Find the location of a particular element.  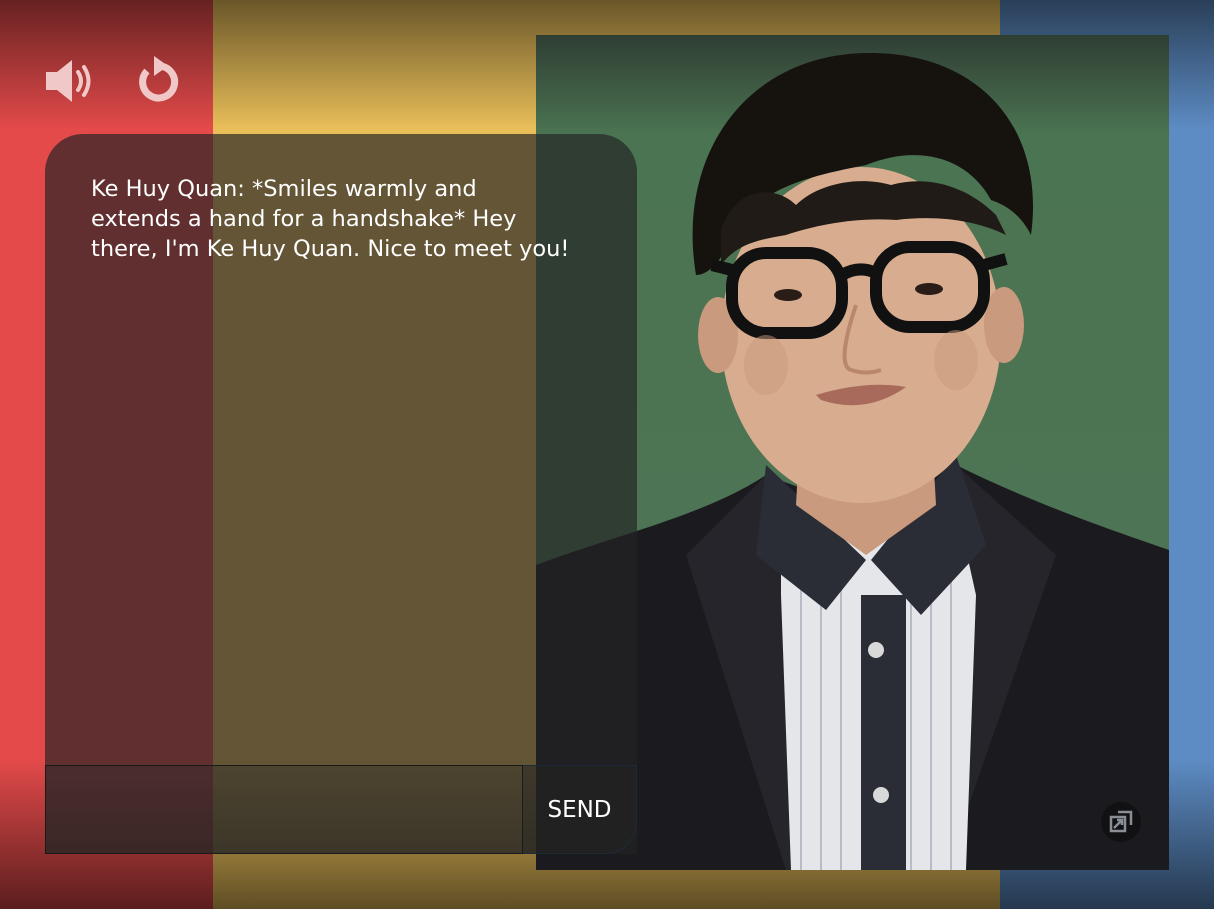

toolbar is located at coordinates (113, 81).